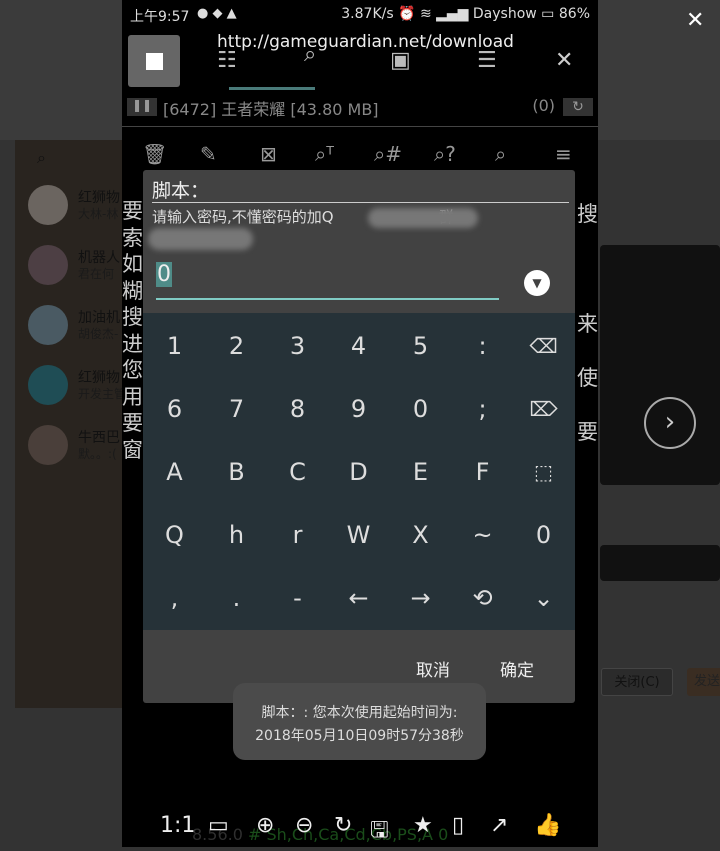 This screenshot has height=851, width=720. I want to click on search-fuzzy-icon: ⌕?, so click(445, 154).